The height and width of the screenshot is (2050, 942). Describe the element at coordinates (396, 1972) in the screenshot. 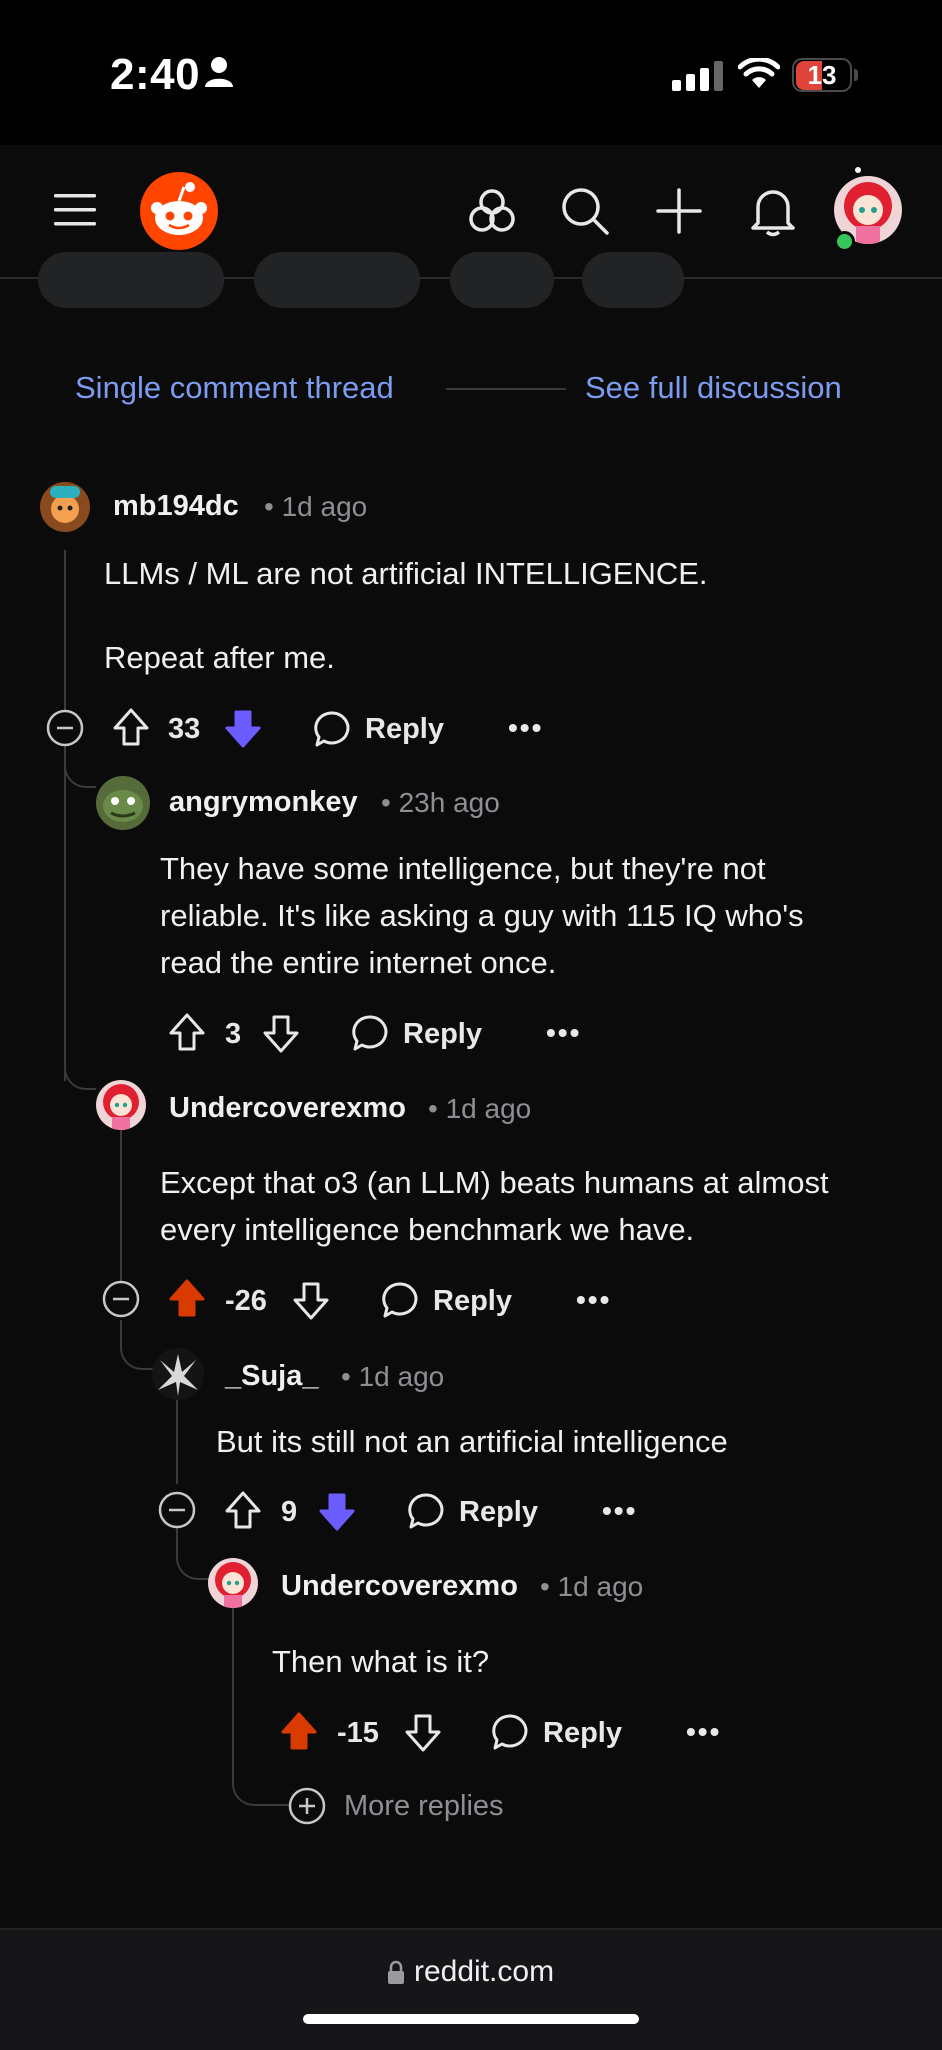

I see `lock-icon` at that location.